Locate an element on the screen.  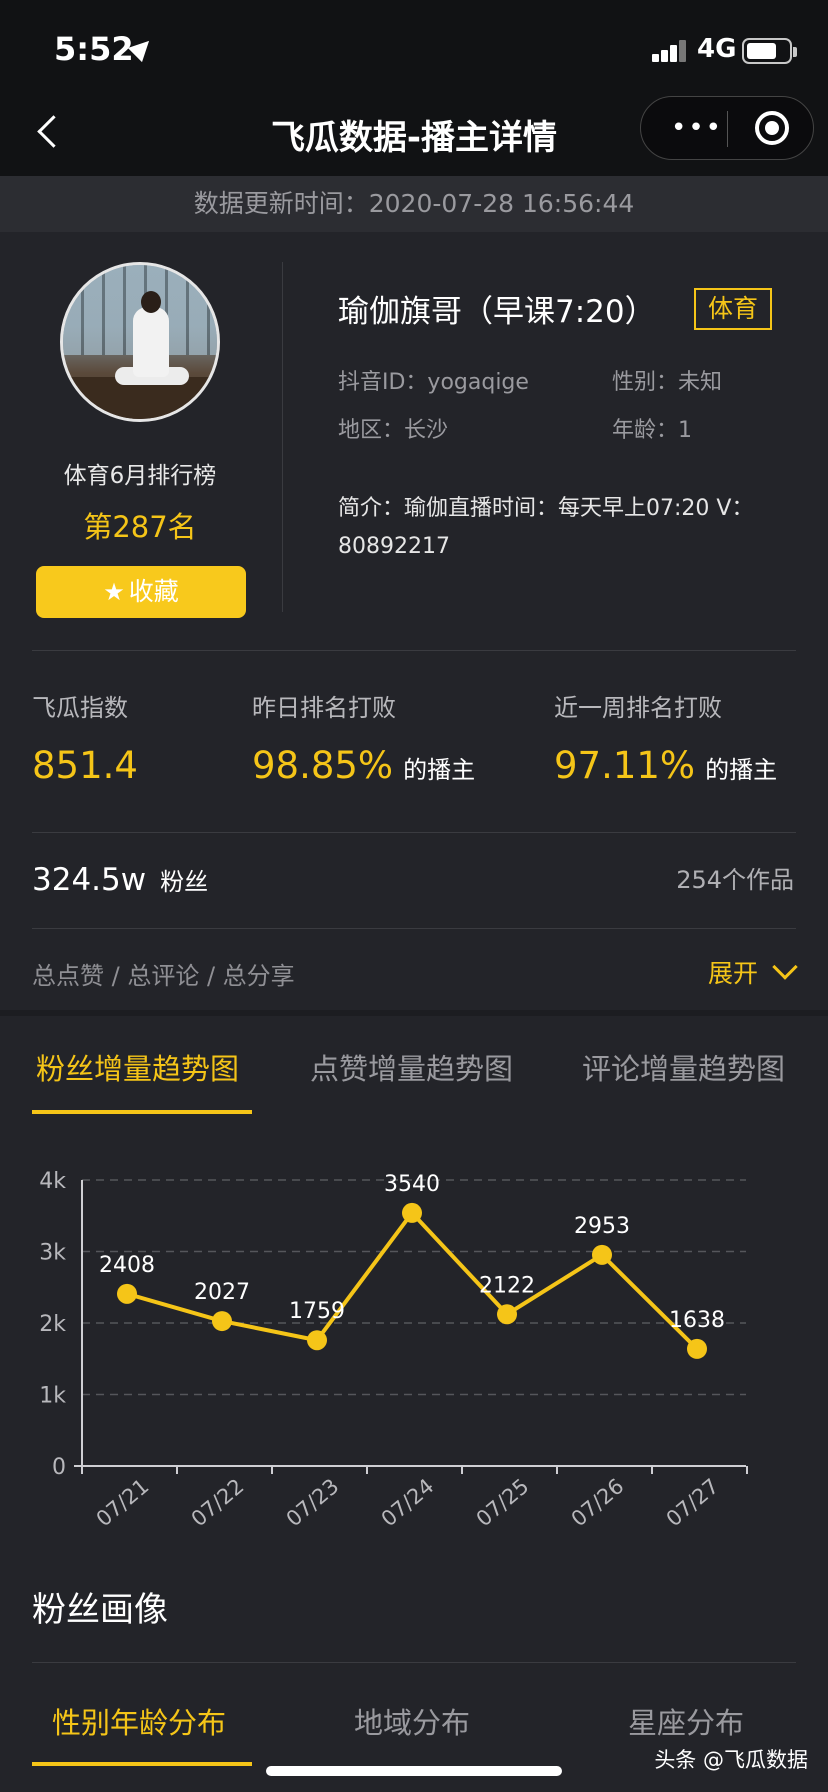
x-tick-label: 07/21 is located at coordinates (123, 1502).